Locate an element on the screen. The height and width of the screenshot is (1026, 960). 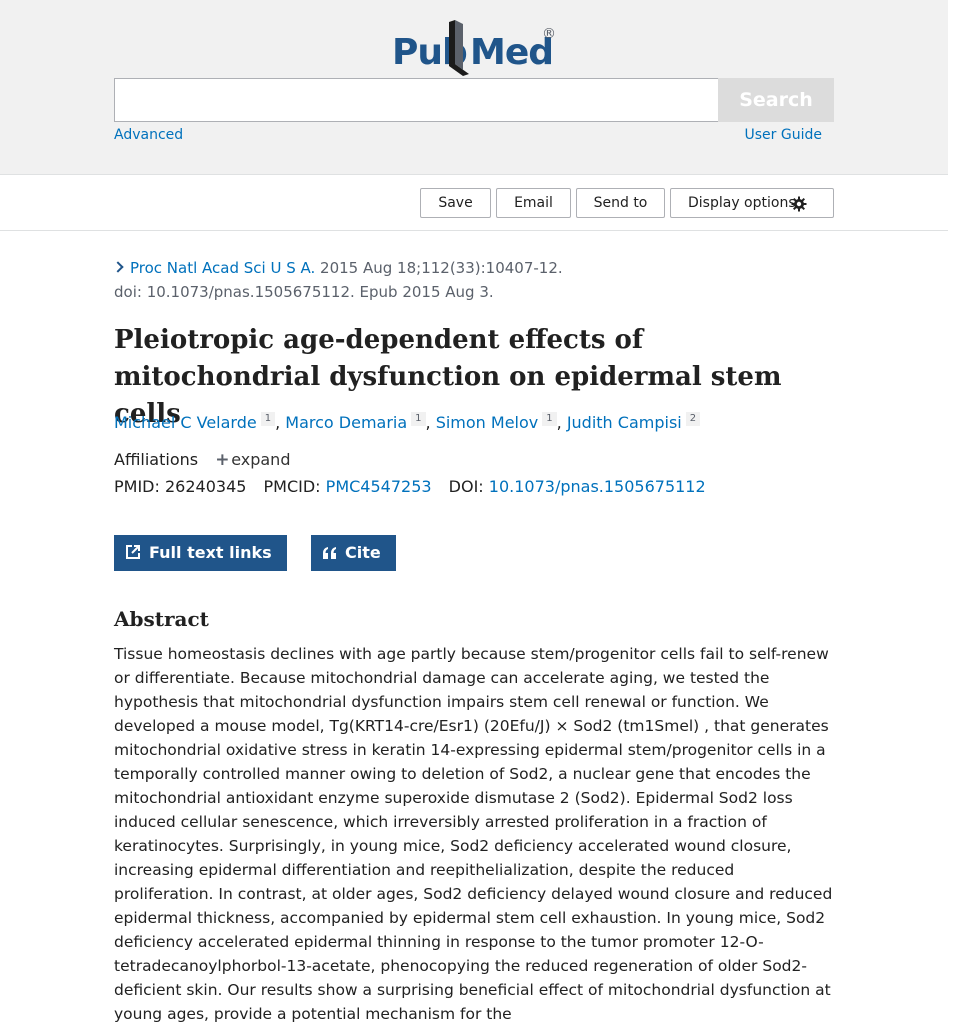
pmcid-link: PMC4547253 is located at coordinates (379, 486).